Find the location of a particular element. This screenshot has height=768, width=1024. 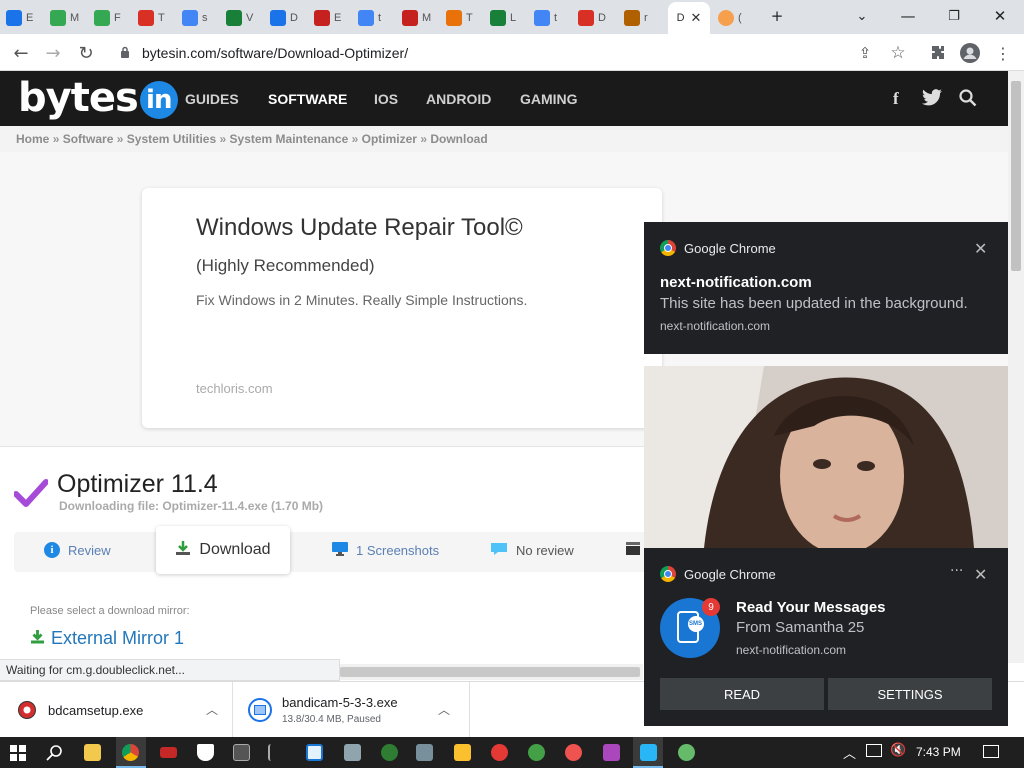

site-logo: bytes in is located at coordinates (98, 98).